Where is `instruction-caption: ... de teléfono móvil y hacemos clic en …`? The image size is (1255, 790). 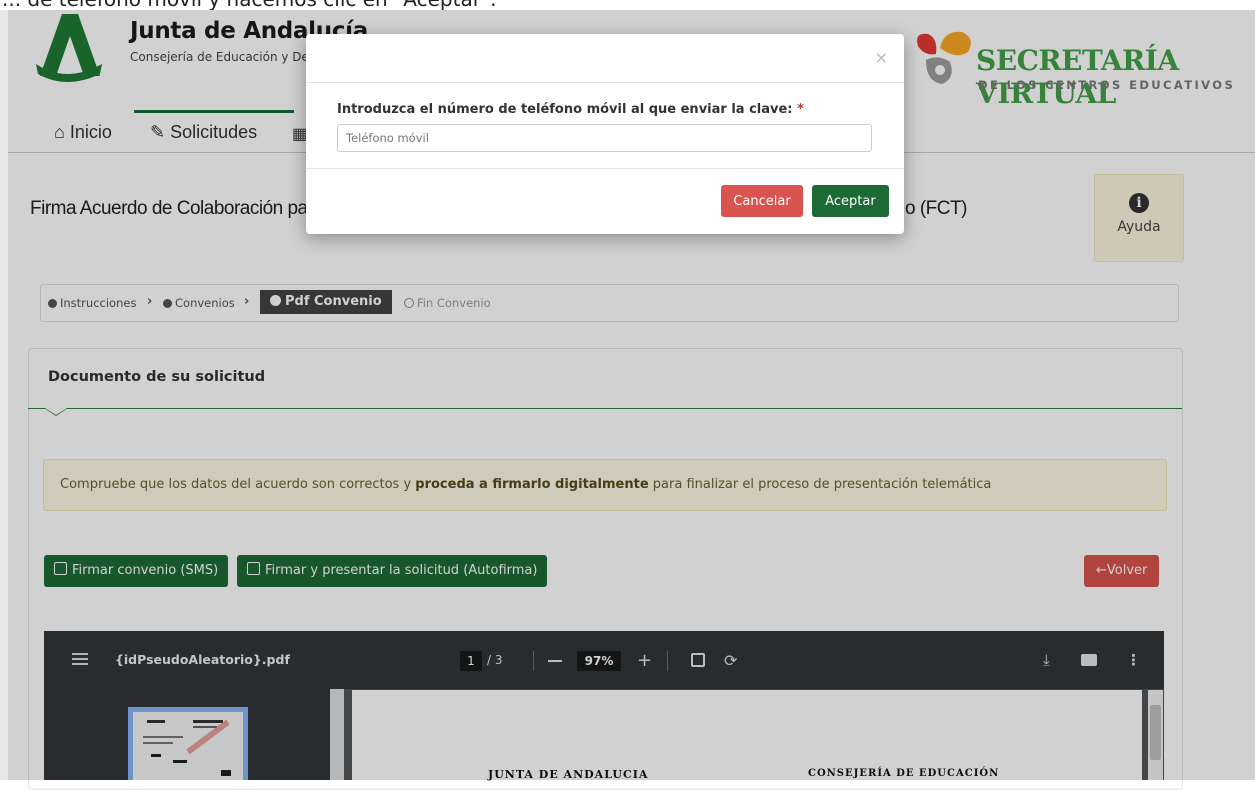
instruction-caption: ... de teléfono móvil y hacemos clic en … is located at coordinates (627, 5).